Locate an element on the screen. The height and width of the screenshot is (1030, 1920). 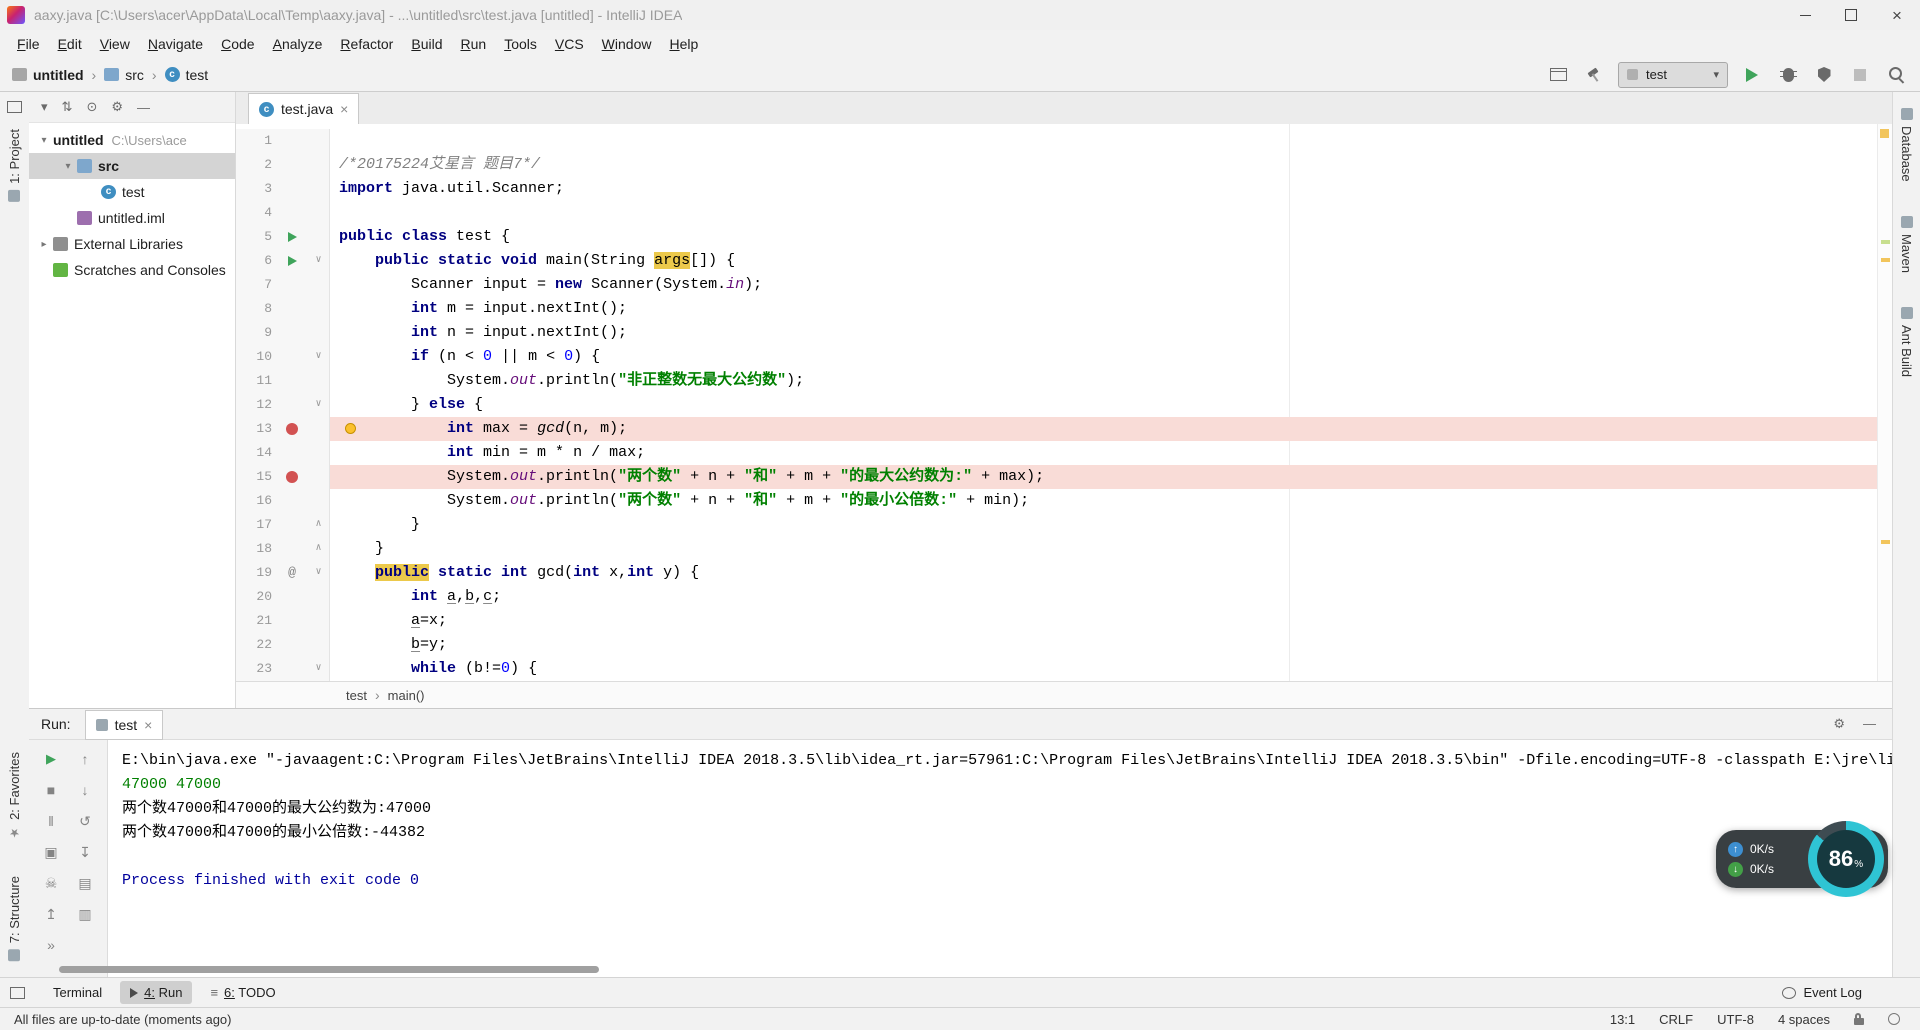
next-occurrence-button: ↓ is located at coordinates (85, 790).